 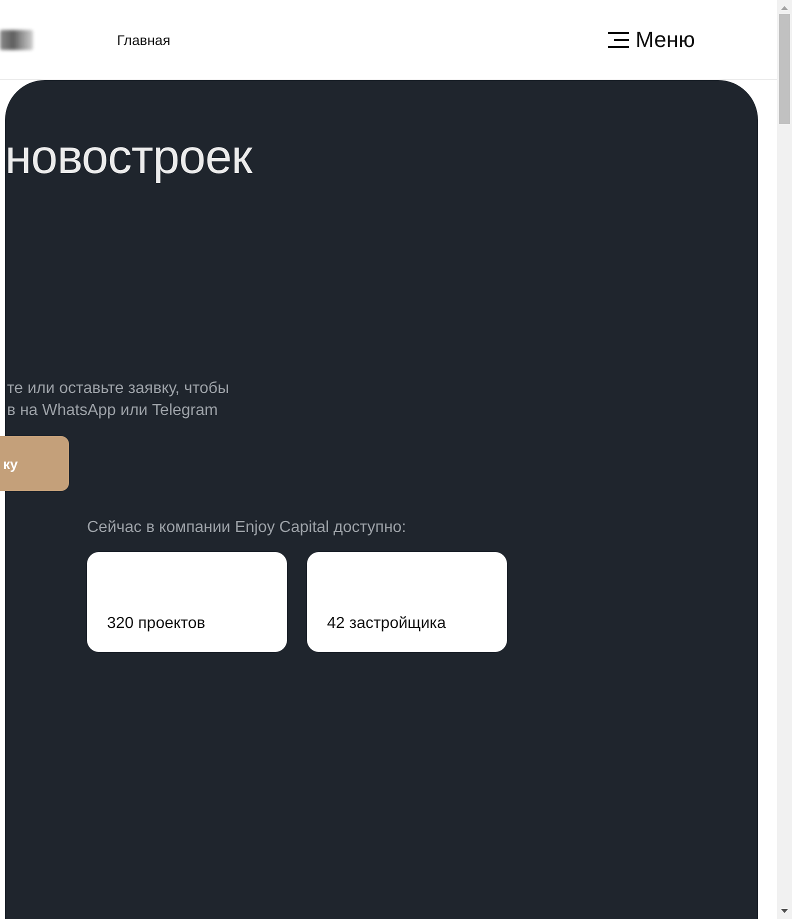 I want to click on description-text: те или оставьте заявку, чтобы в на WhatsApp или Telegram, so click(x=118, y=400).